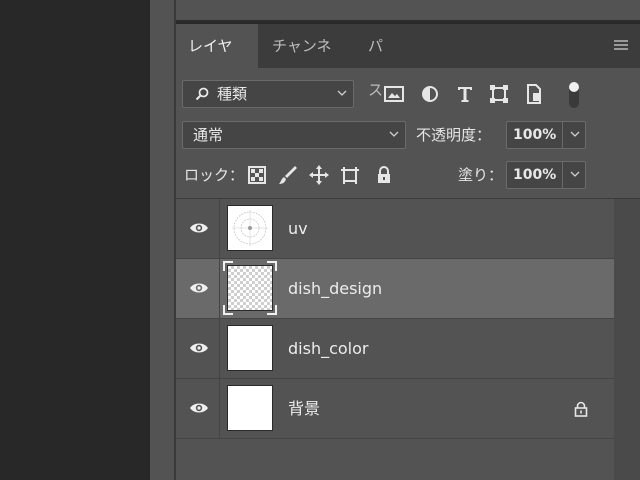  Describe the element at coordinates (319, 175) in the screenshot. I see `lock-position-icon` at that location.